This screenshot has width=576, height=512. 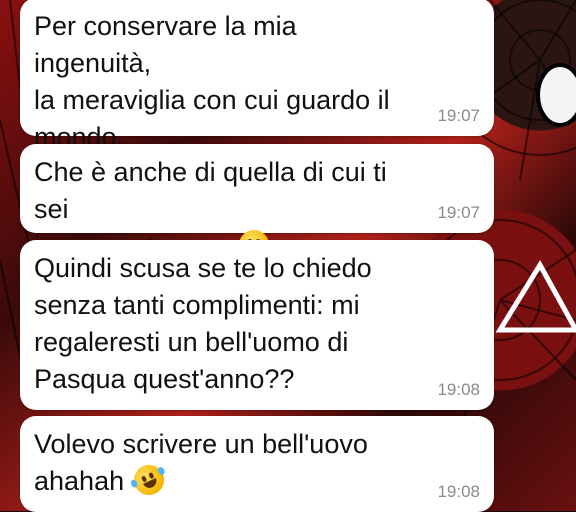 I want to click on message-text: Volevo scrivere un bell'uovo ahahah, so click(x=257, y=463).